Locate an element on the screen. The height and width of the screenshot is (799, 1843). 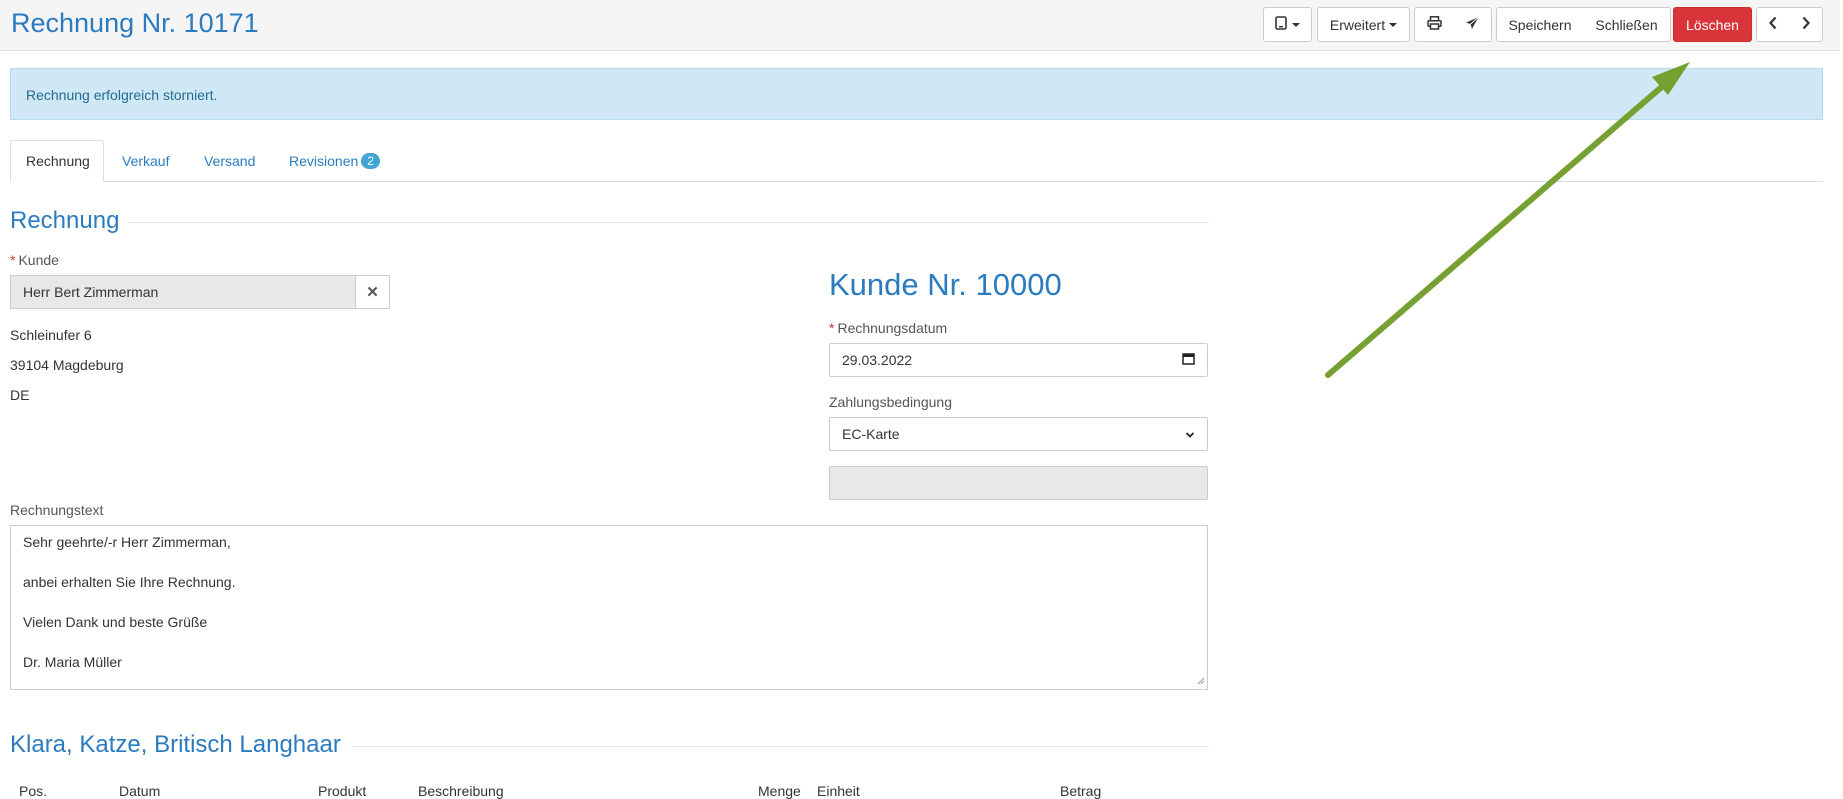
annotation-arrow is located at coordinates (1507, 220).